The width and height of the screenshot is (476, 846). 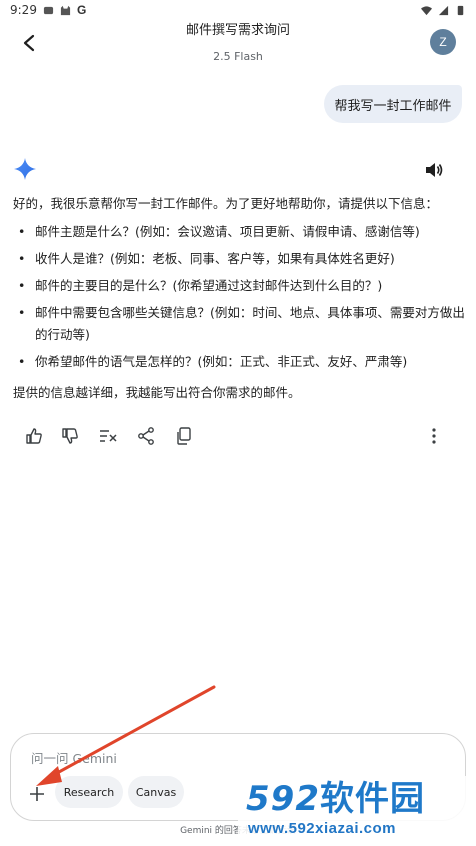 What do you see at coordinates (372, 799) in the screenshot?
I see `watermark-text: 软件园` at bounding box center [372, 799].